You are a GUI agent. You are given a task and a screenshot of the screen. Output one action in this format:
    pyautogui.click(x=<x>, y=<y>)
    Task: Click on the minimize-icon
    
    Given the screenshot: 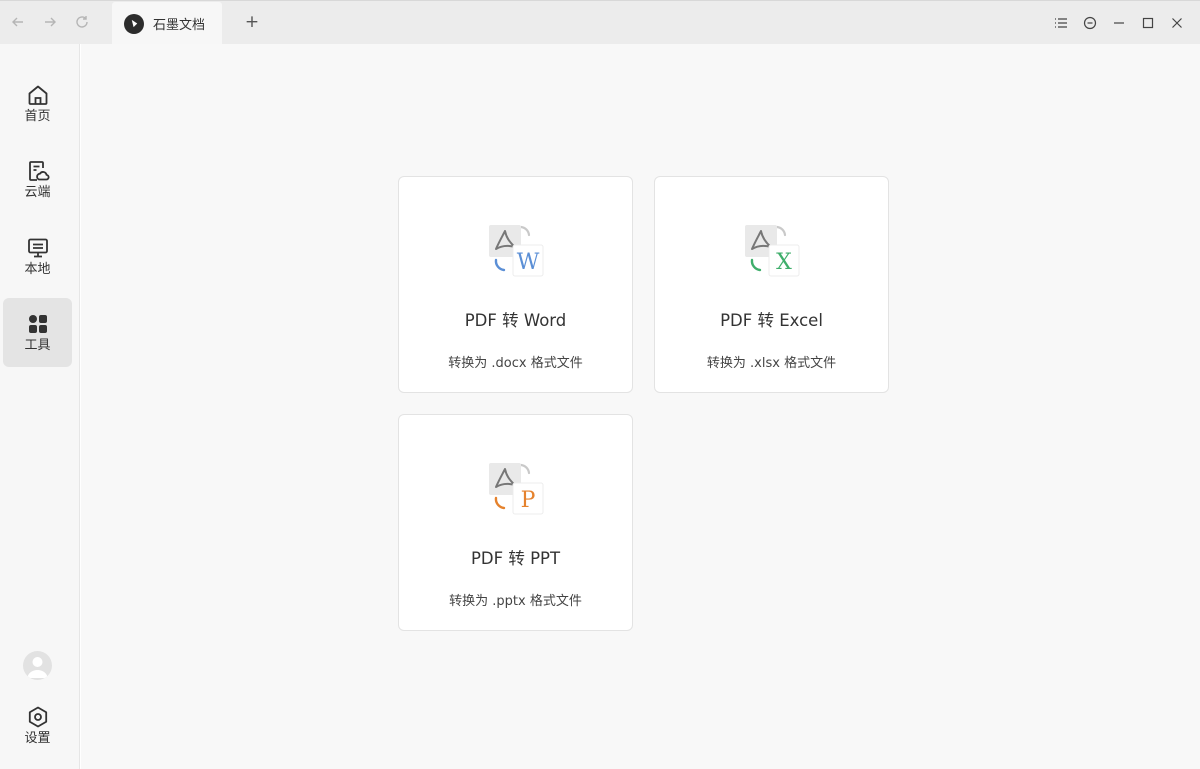 What is the action you would take?
    pyautogui.click(x=1119, y=23)
    